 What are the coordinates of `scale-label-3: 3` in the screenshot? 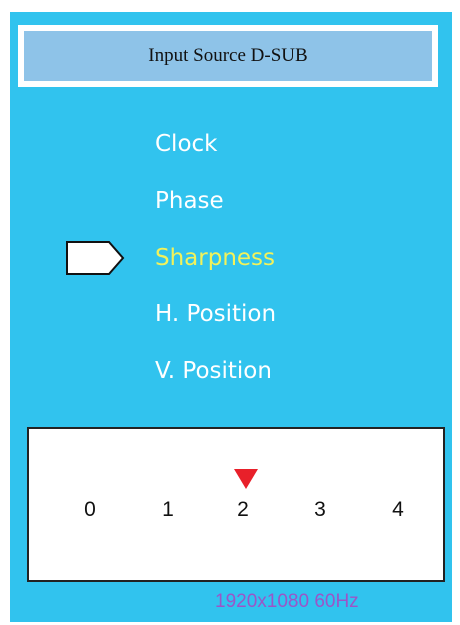 It's located at (320, 510).